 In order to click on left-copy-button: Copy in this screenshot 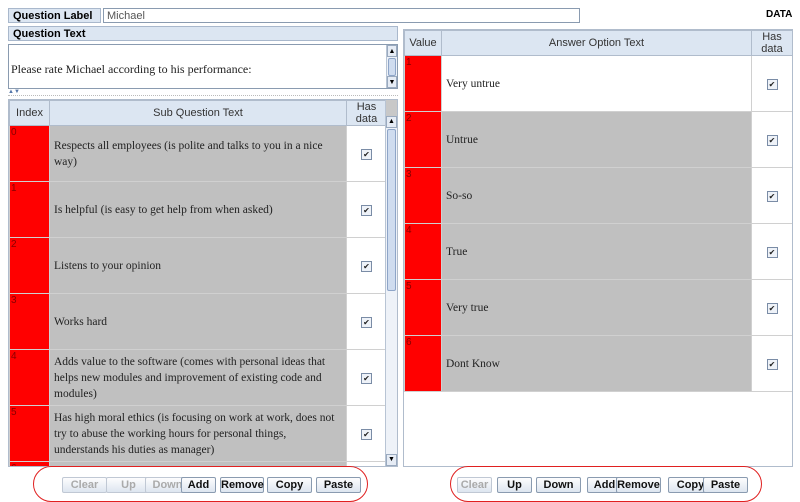, I will do `click(289, 485)`.